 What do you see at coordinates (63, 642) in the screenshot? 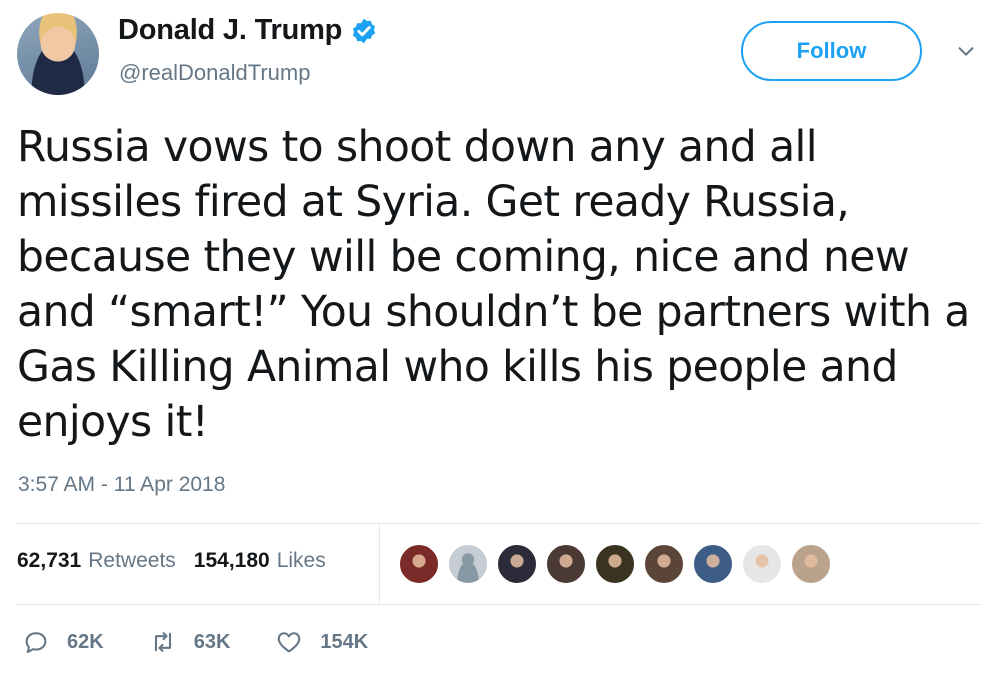
I see `reply-button: 62K` at bounding box center [63, 642].